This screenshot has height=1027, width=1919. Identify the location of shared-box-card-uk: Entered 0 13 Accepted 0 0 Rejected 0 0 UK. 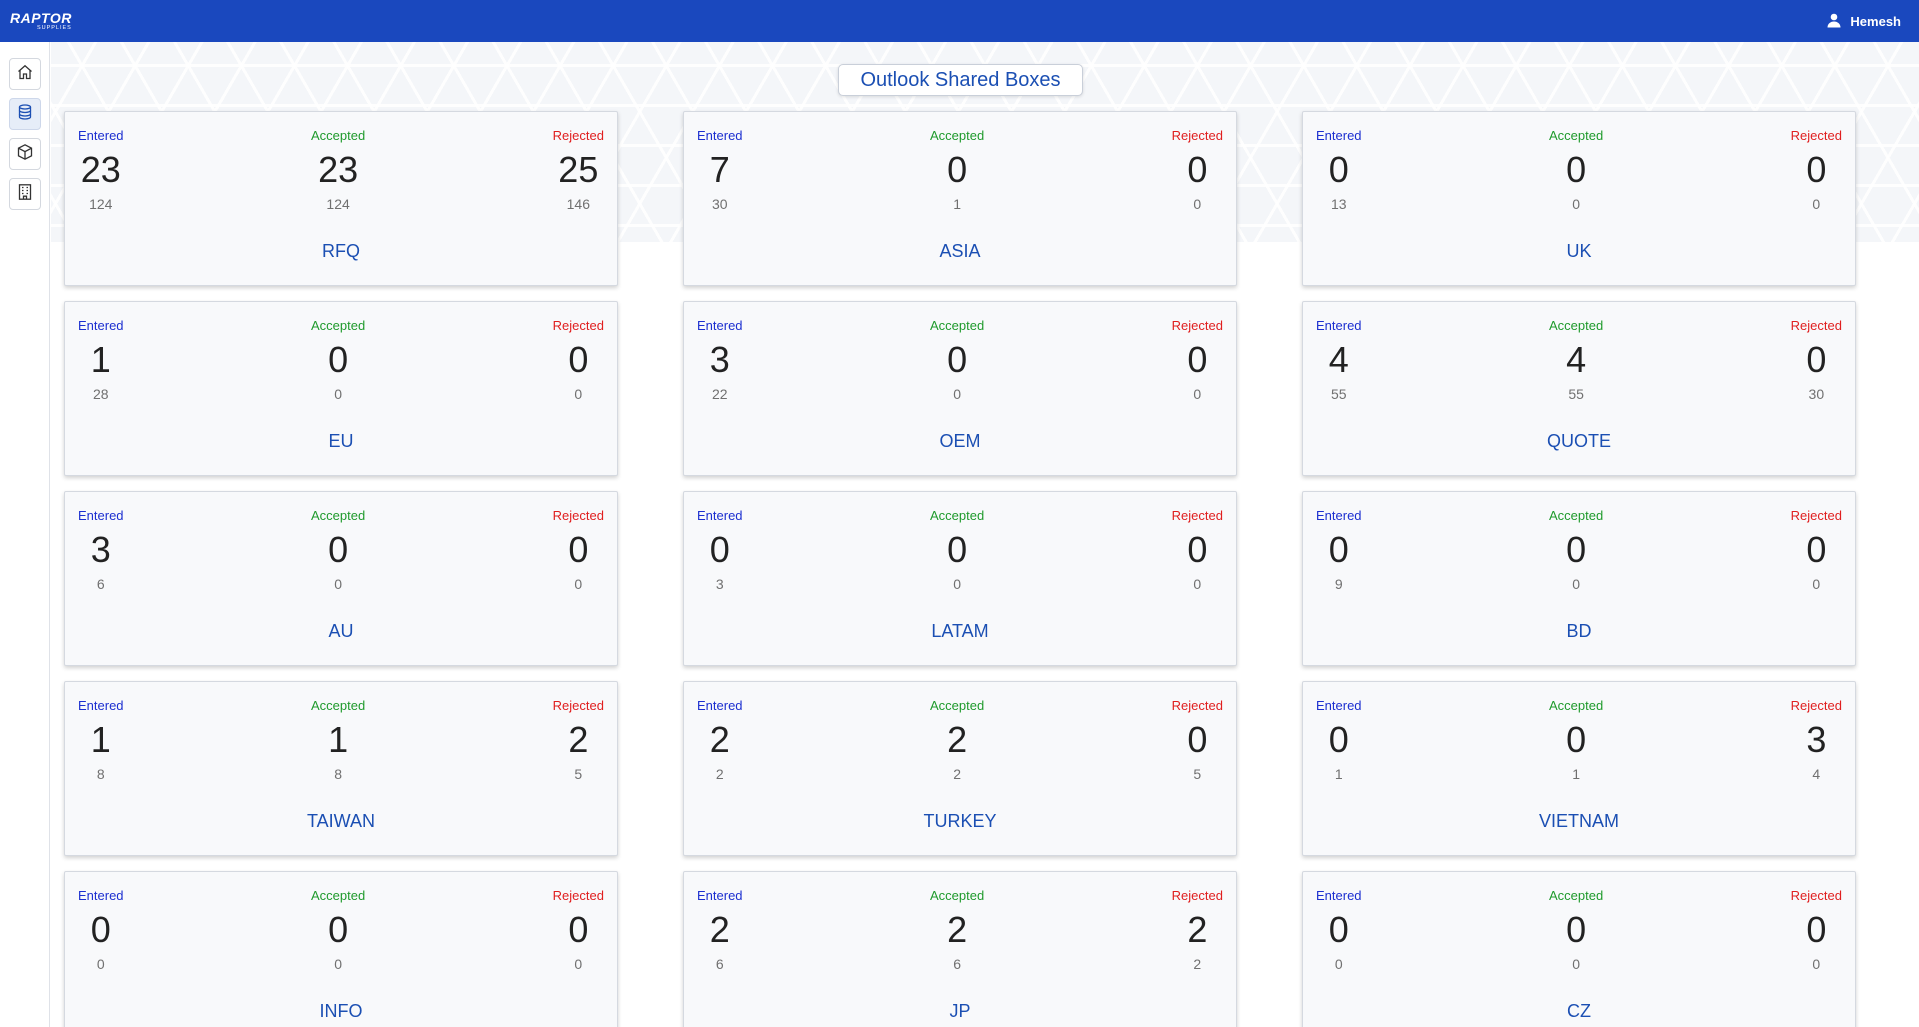
(1579, 198).